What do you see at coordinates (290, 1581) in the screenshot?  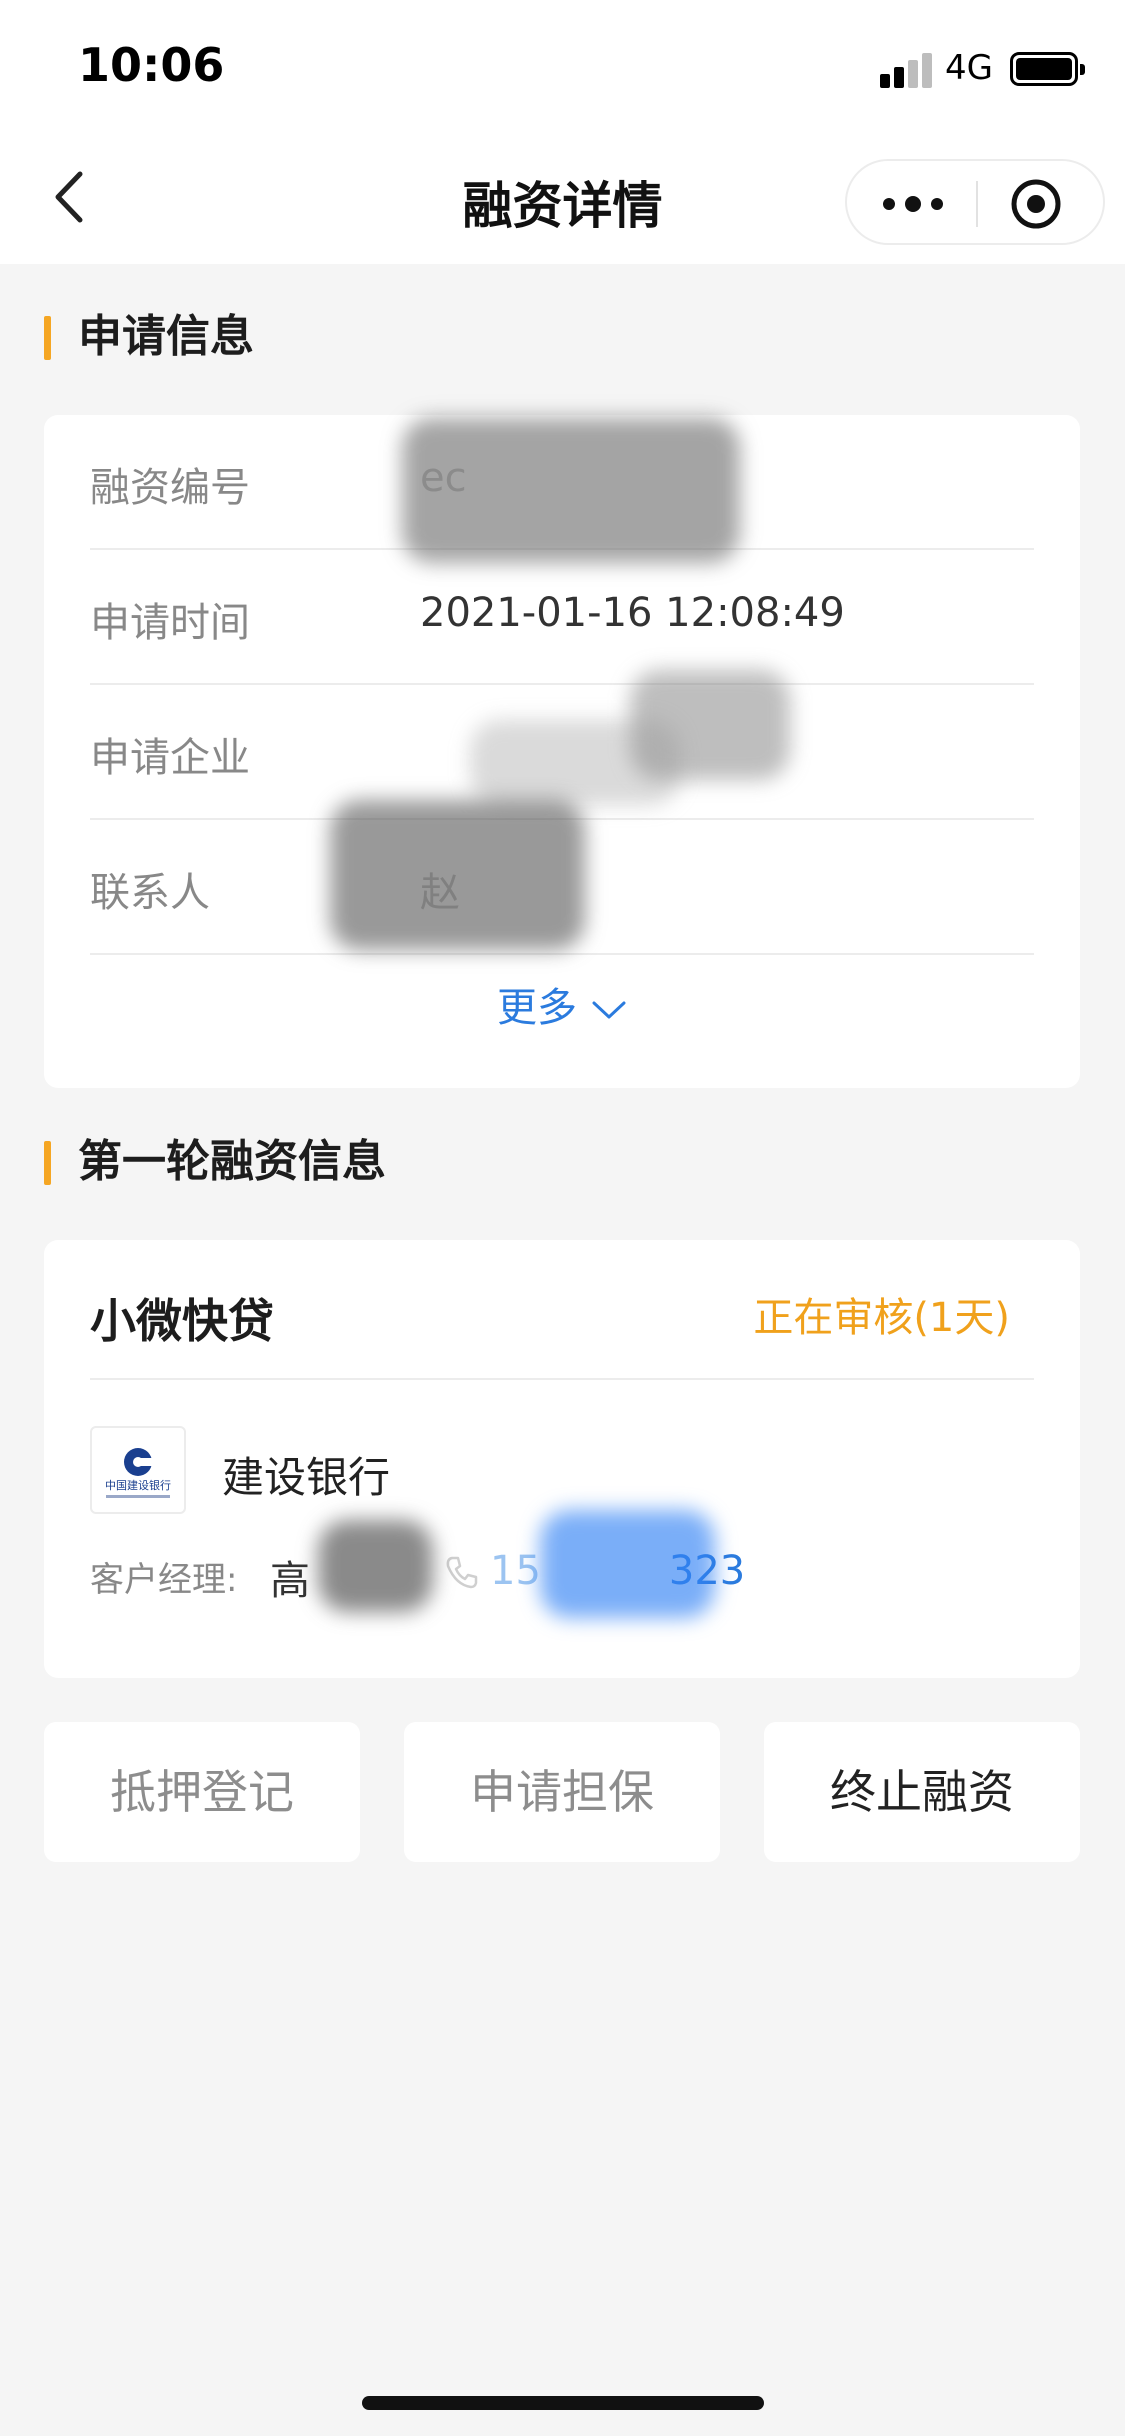 I see `manager-name: 高` at bounding box center [290, 1581].